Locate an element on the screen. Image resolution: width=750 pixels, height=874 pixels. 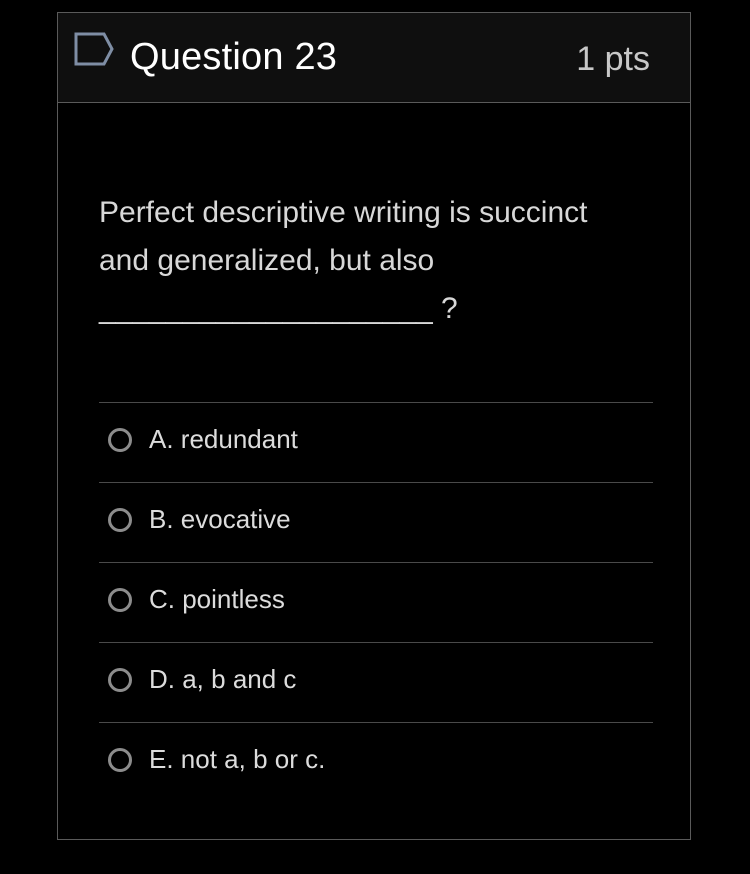
answer-option-a: A. redundant is located at coordinates (376, 442).